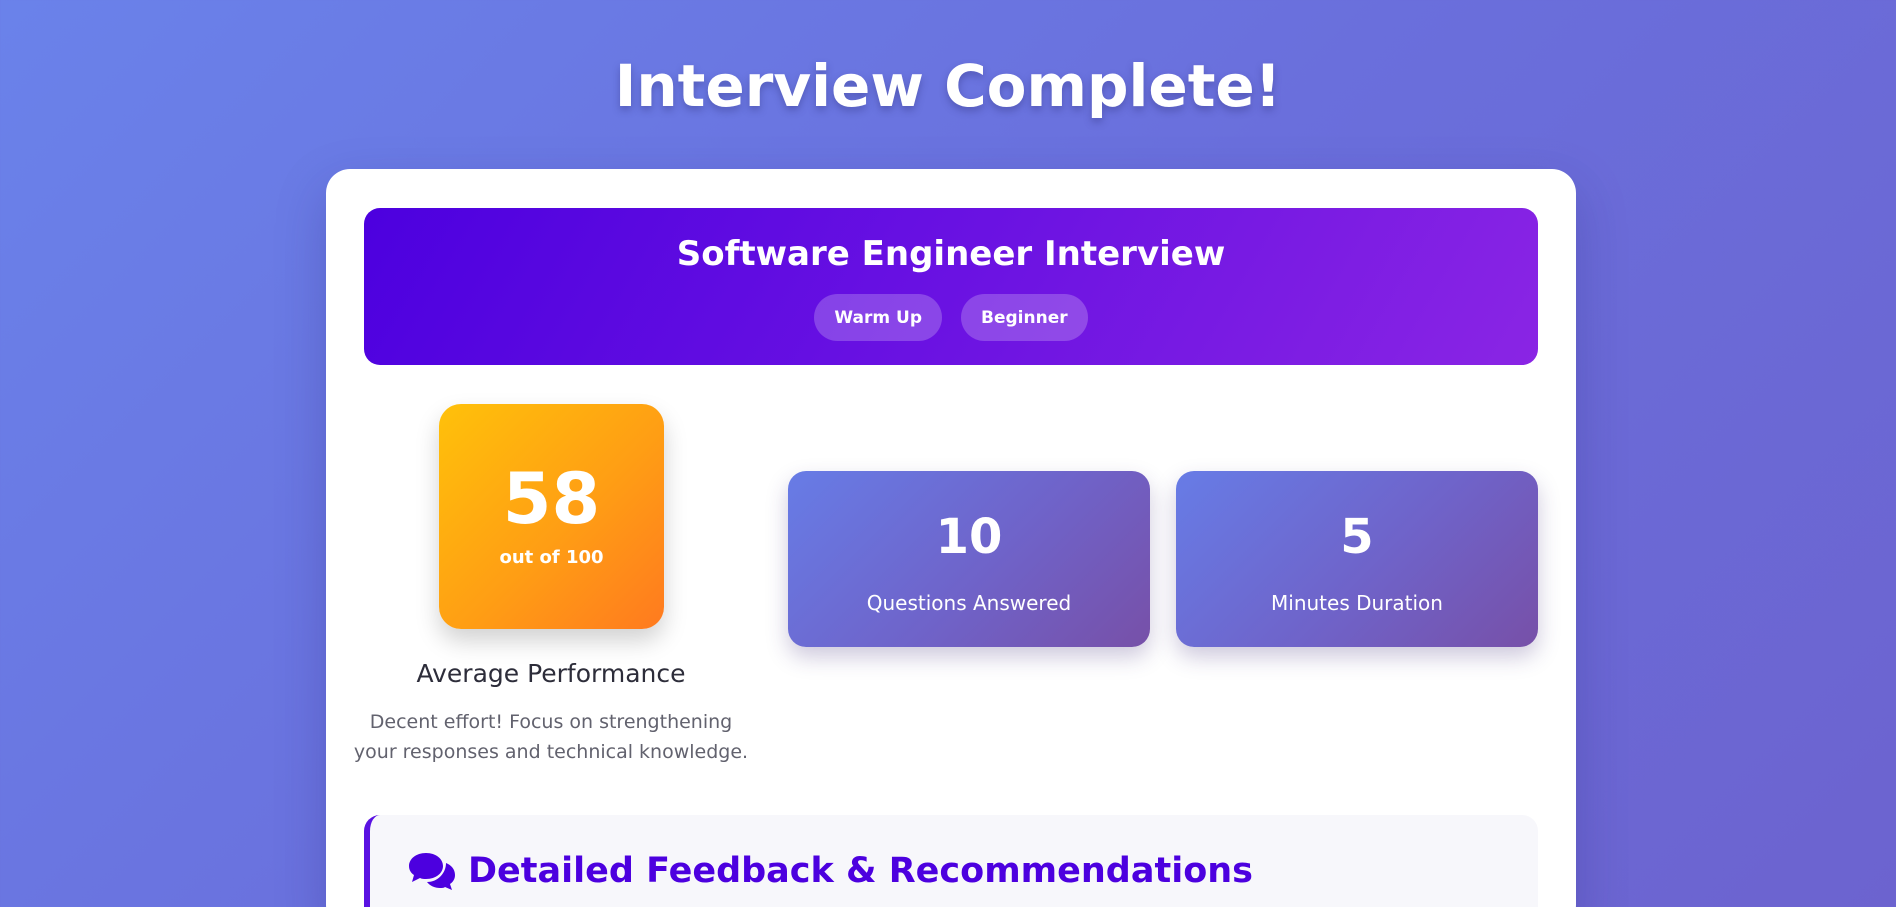  Describe the element at coordinates (969, 603) in the screenshot. I see `stat-label: Questions Answered` at that location.